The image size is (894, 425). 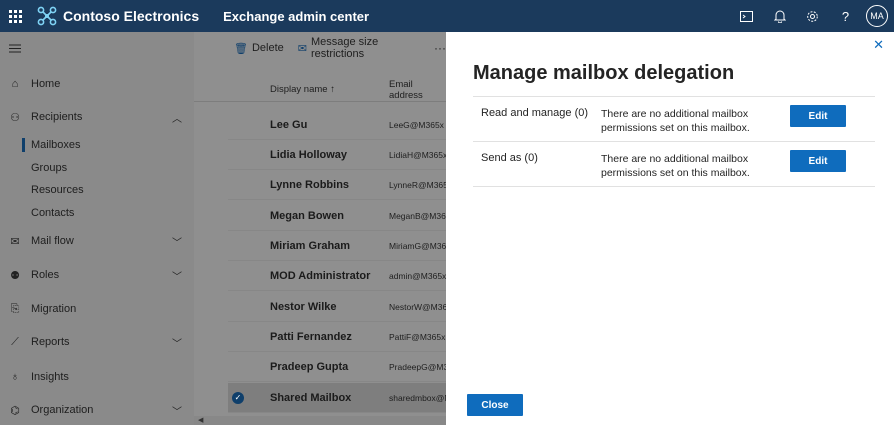 I want to click on bell-icon, so click(x=779, y=16).